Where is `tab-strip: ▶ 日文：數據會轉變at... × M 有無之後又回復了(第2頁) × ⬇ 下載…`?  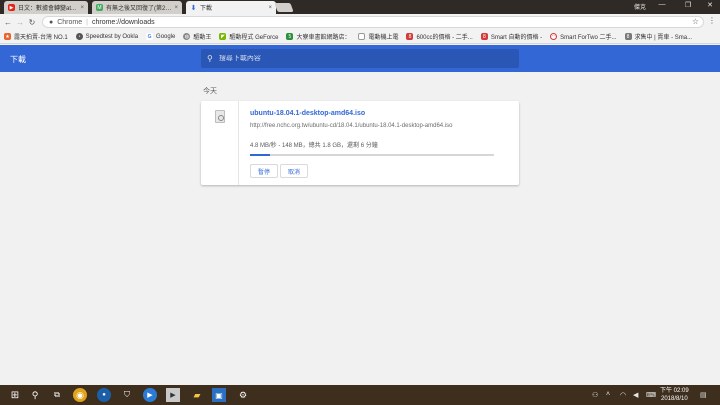
tab-strip: ▶ 日文：數據會轉變at... × M 有無之後又回復了(第2頁) × ⬇ 下載… is located at coordinates (360, 7).